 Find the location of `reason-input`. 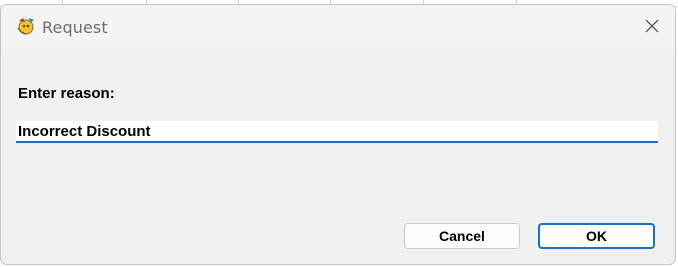

reason-input is located at coordinates (337, 132).